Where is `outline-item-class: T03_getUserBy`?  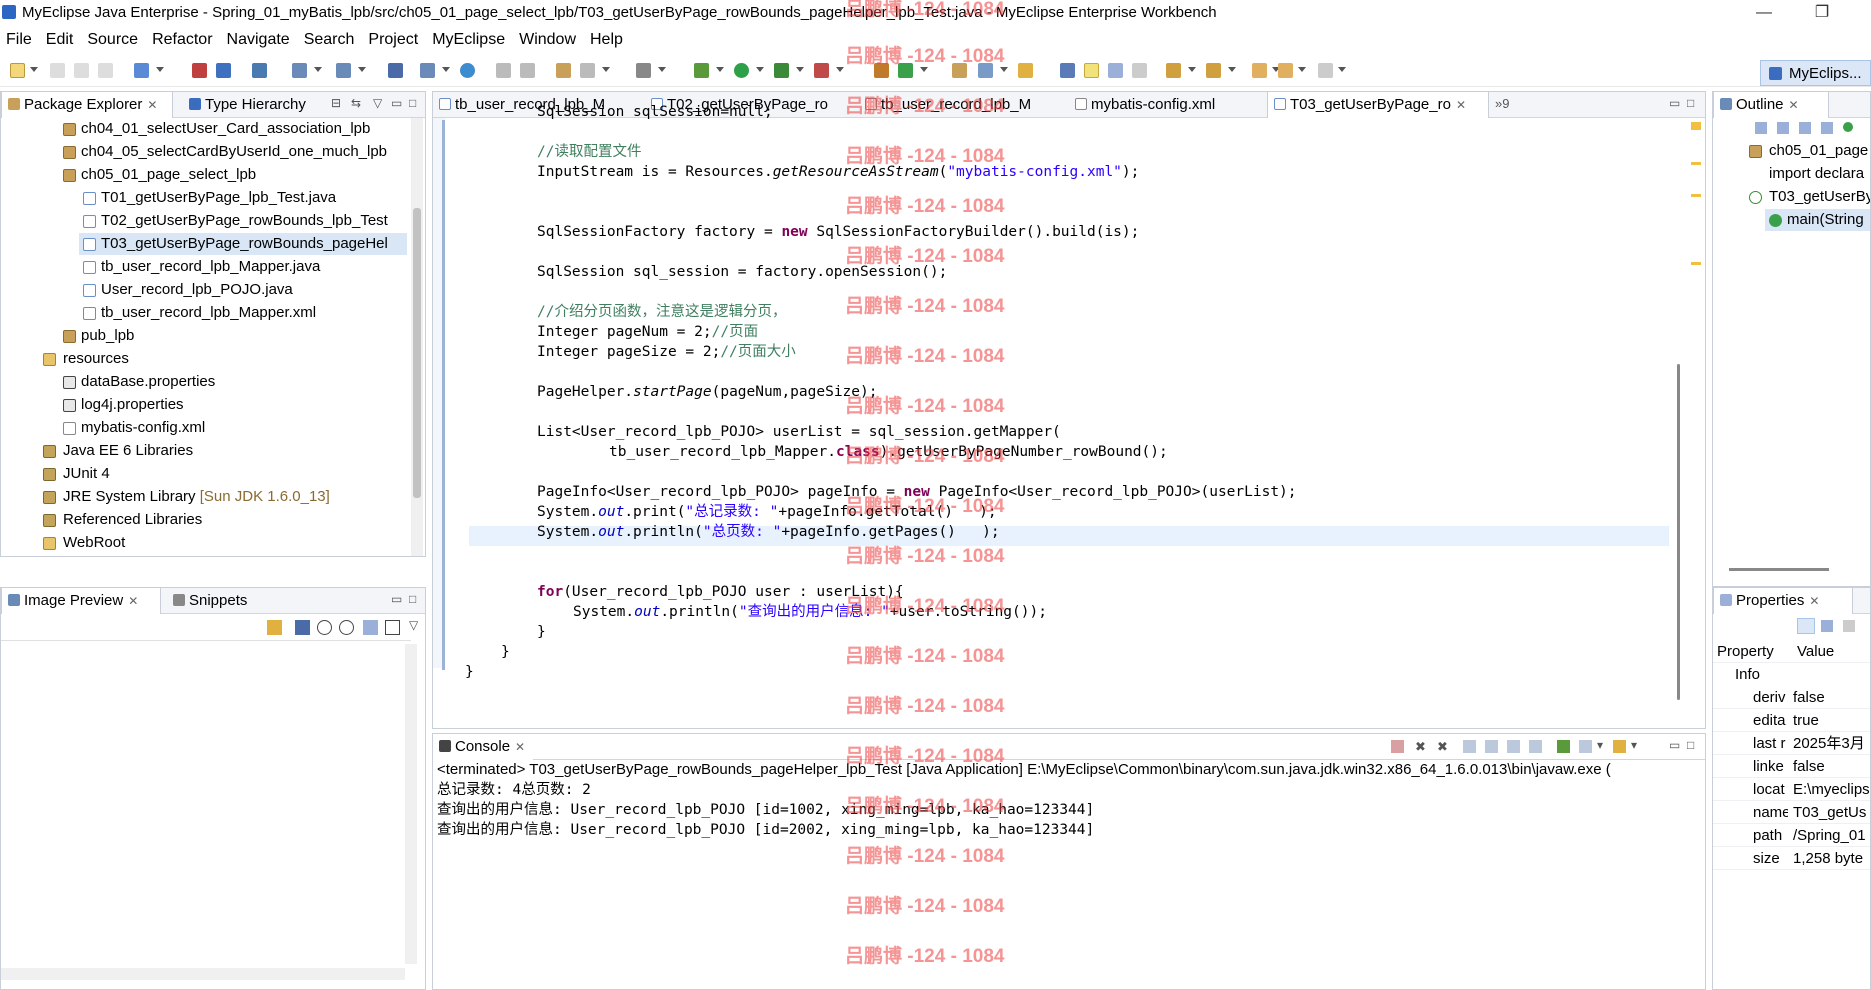 outline-item-class: T03_getUserBy is located at coordinates (1791, 197).